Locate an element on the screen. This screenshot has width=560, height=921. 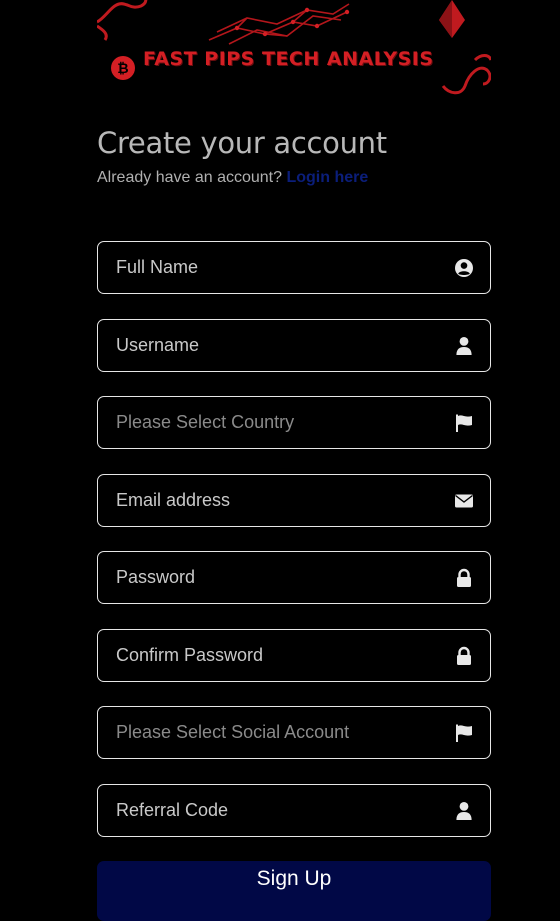
social-account-select-input is located at coordinates (272, 732).